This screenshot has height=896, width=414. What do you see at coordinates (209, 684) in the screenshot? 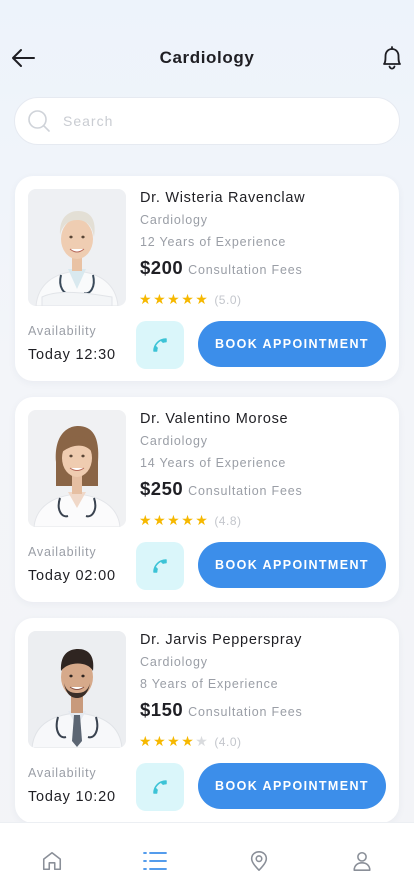
I see `doctor-experience: 8 Years of Experience` at bounding box center [209, 684].